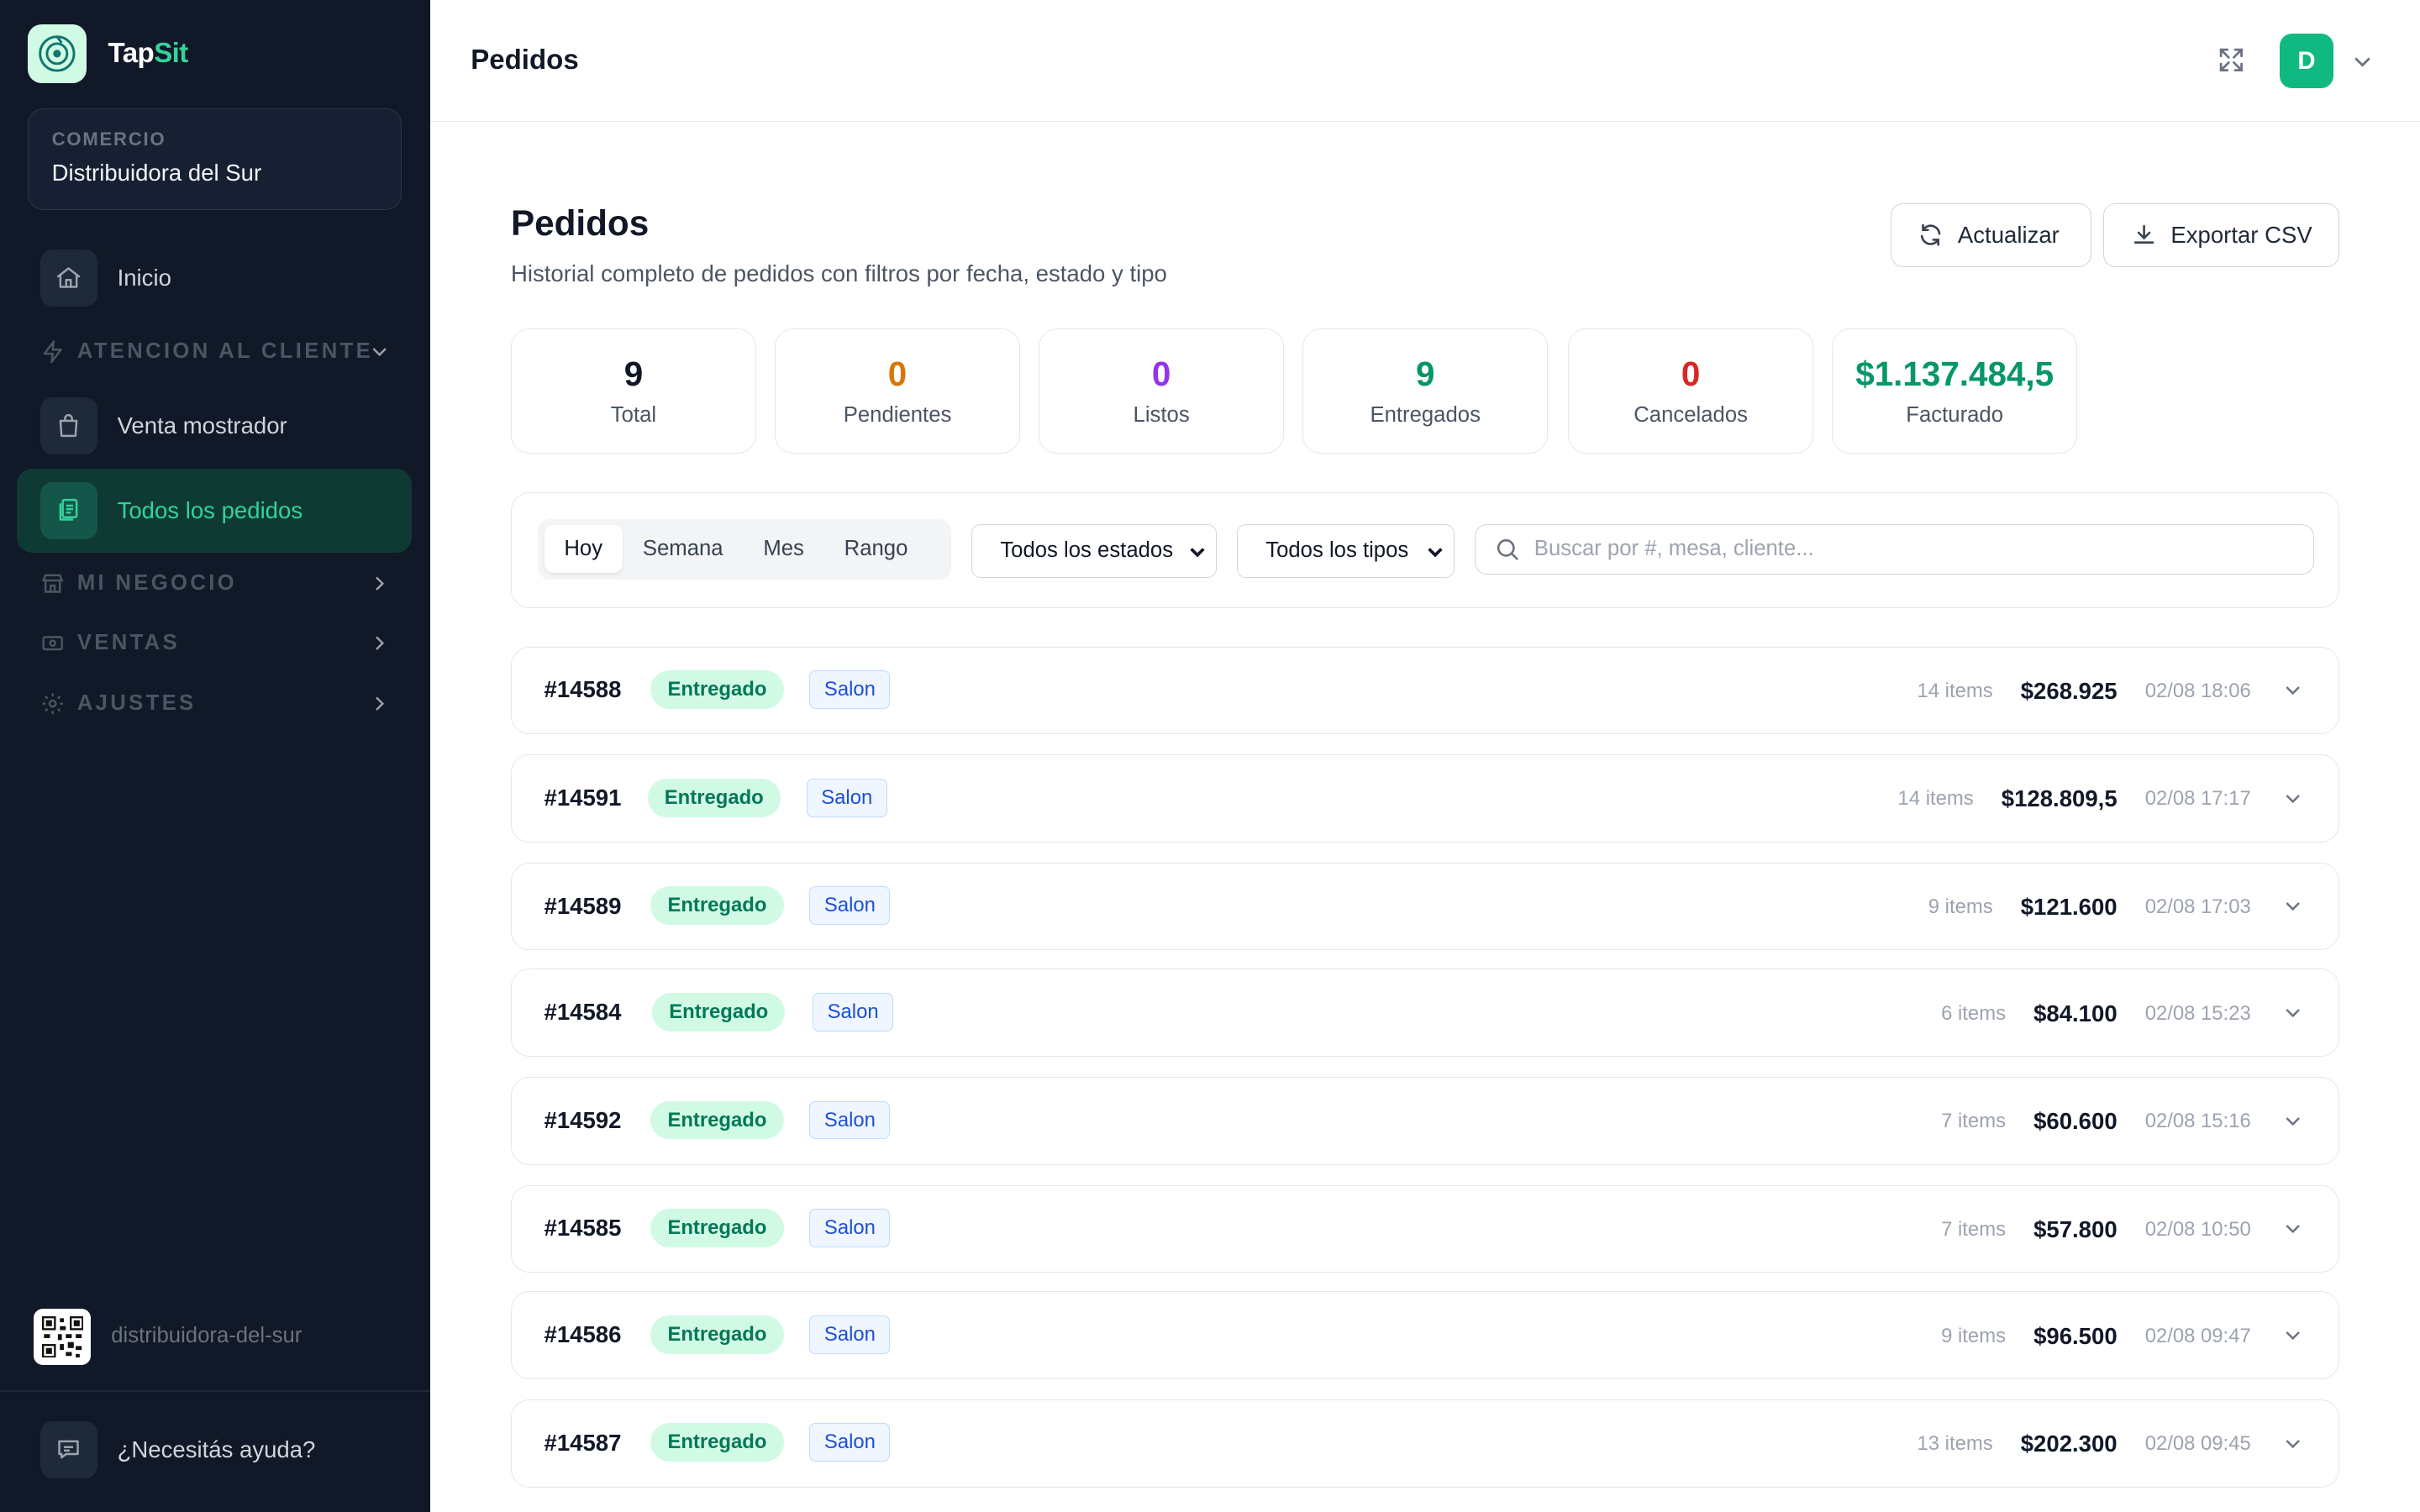 This screenshot has height=1512, width=2420. I want to click on refresh-button: Actualizar, so click(1990, 235).